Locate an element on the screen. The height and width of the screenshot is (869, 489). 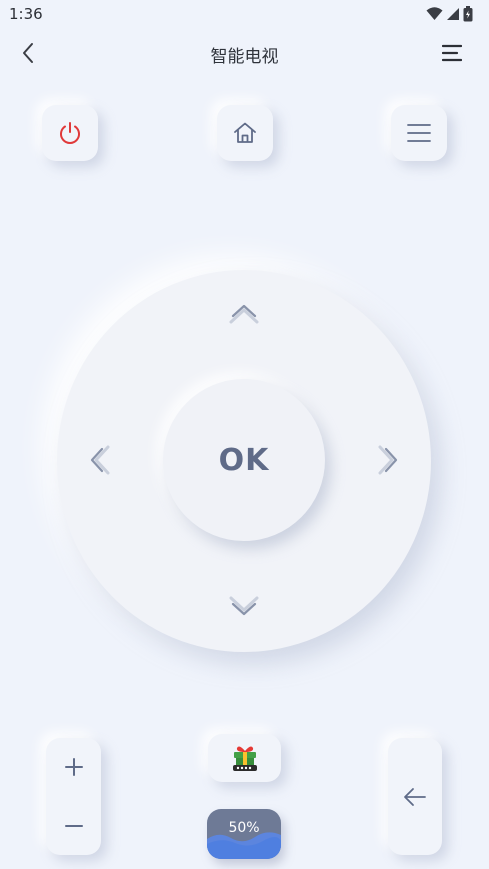
page-title: 智能电视 is located at coordinates (244, 57).